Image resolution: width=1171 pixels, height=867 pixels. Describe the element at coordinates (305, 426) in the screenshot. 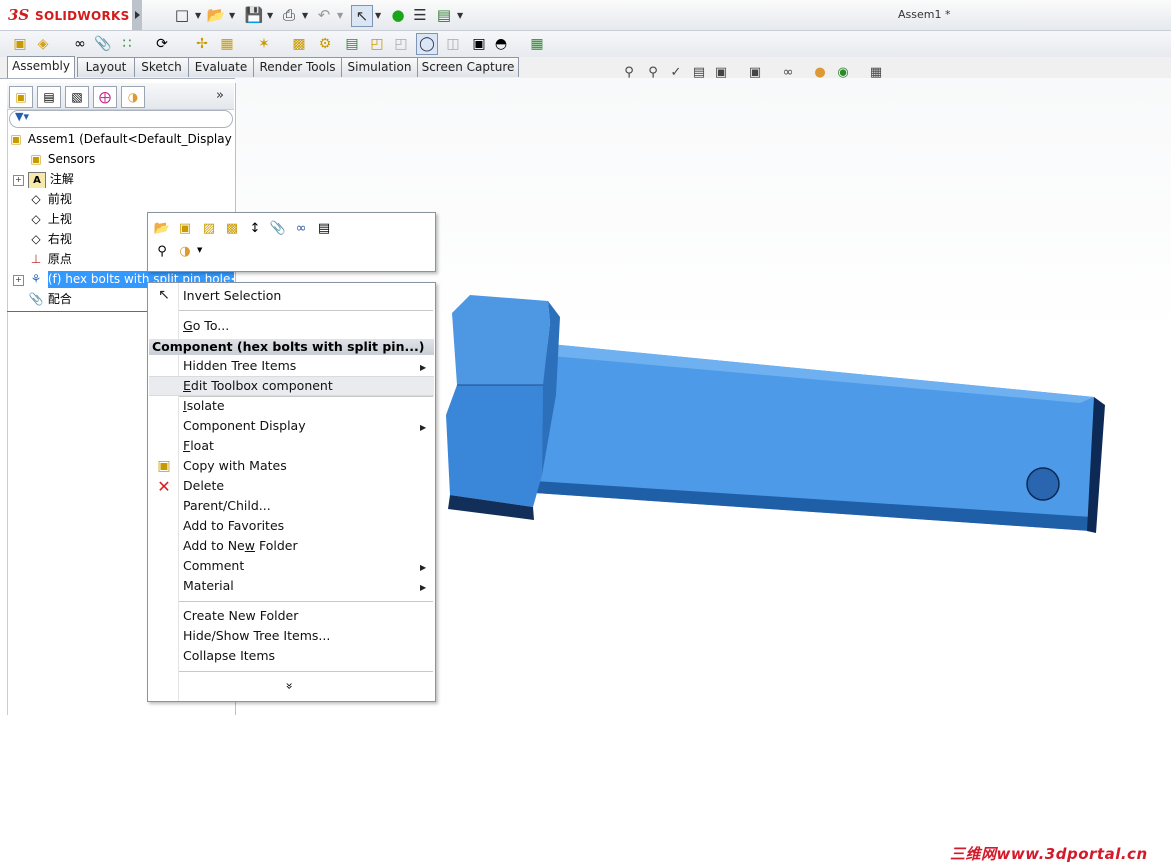

I see `menu-item-component-display: Component Display` at that location.